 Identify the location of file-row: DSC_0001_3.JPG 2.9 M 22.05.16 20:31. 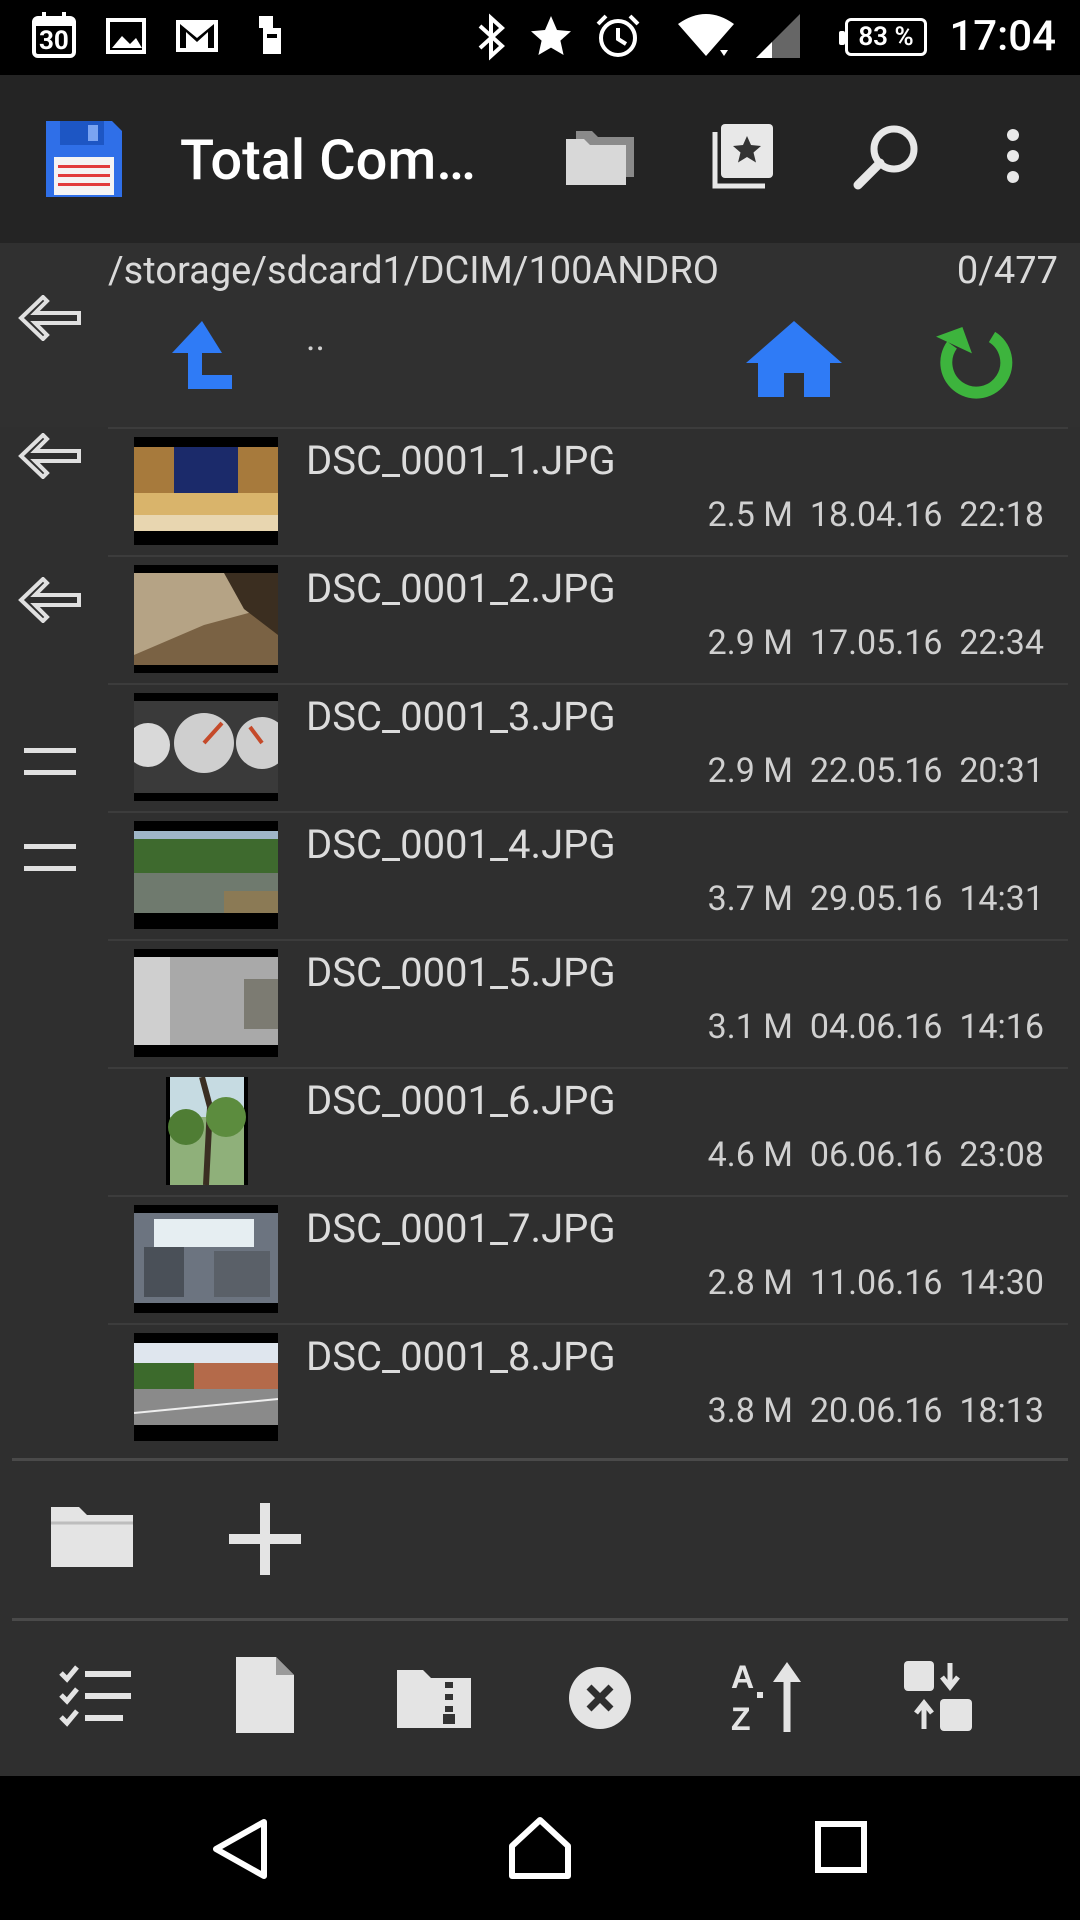
(588, 747).